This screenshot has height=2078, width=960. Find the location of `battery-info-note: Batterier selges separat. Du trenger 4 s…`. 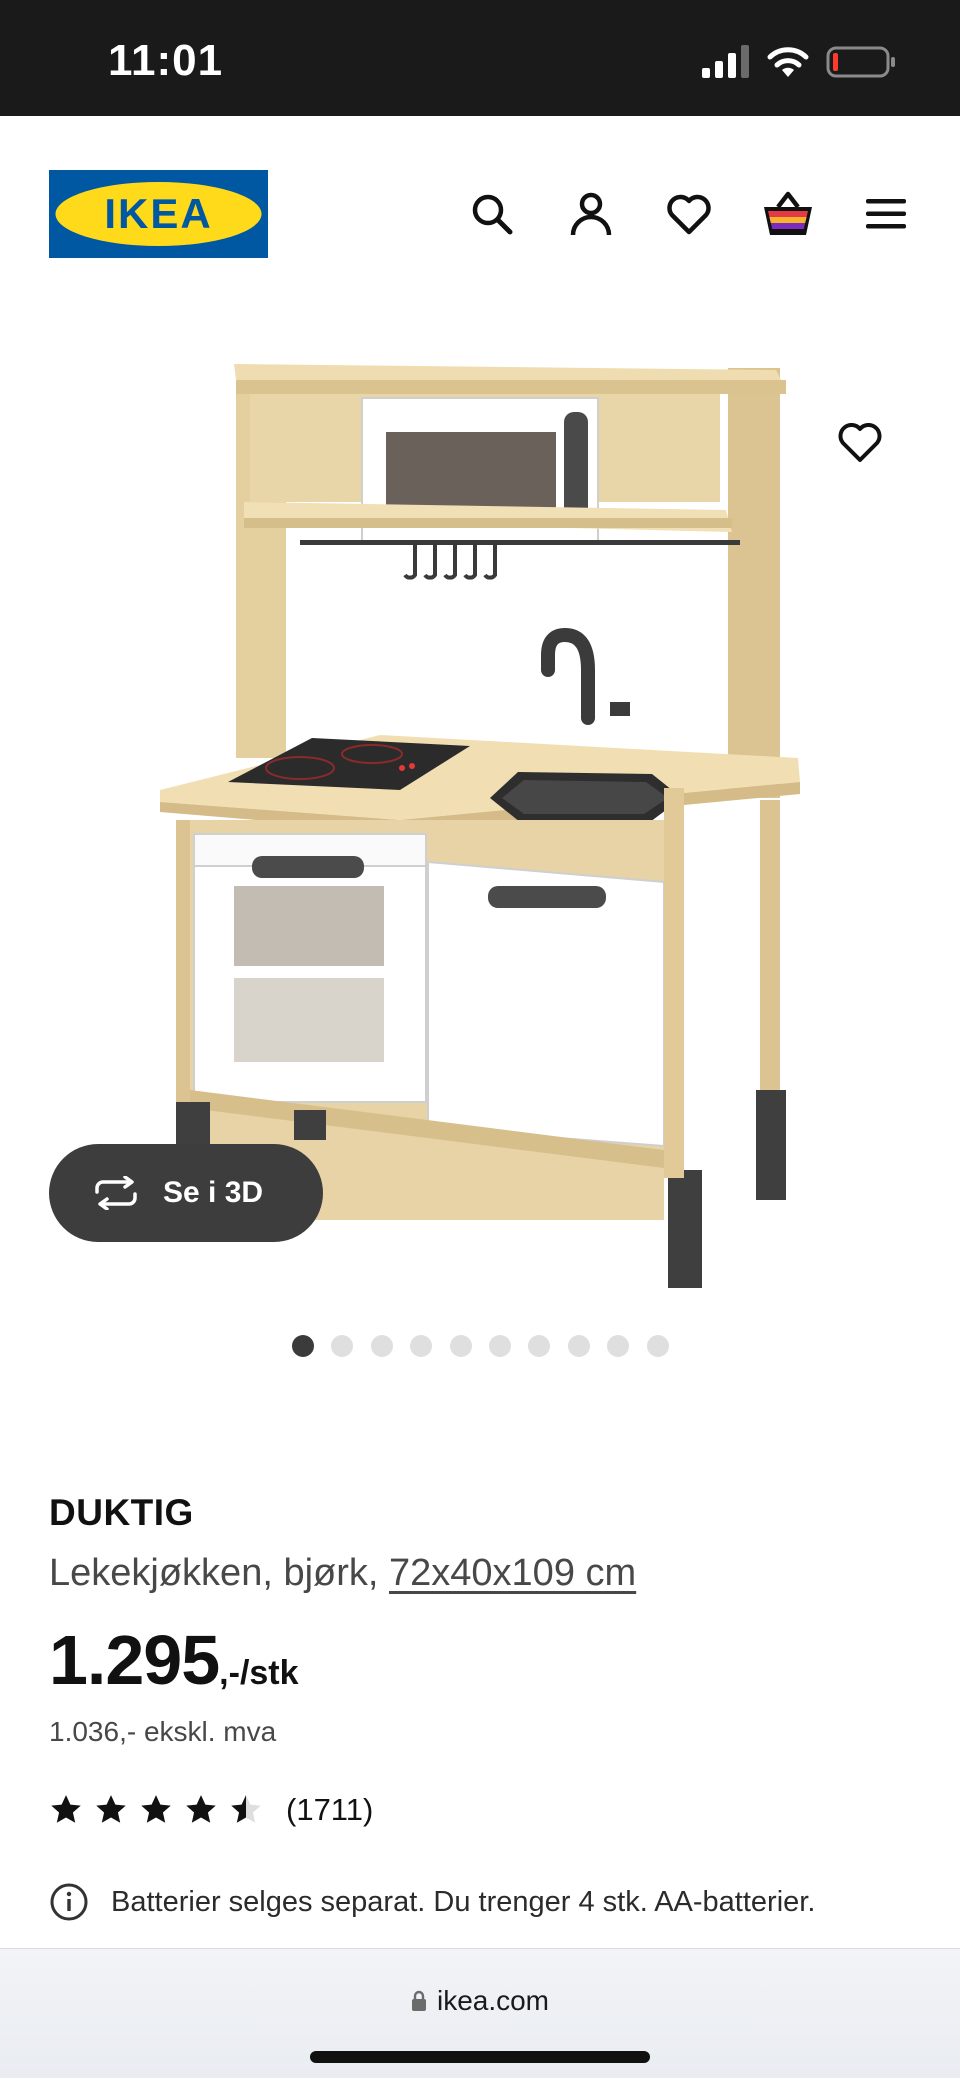

battery-info-note: Batterier selges separat. Du trenger 4 s… is located at coordinates (432, 1902).